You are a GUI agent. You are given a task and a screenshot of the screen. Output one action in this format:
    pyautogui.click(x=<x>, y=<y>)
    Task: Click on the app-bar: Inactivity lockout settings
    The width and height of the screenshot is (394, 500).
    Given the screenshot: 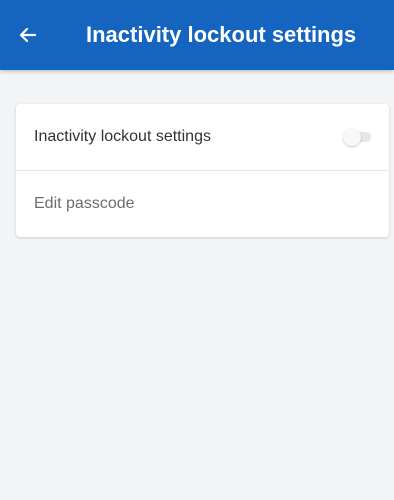 What is the action you would take?
    pyautogui.click(x=197, y=35)
    